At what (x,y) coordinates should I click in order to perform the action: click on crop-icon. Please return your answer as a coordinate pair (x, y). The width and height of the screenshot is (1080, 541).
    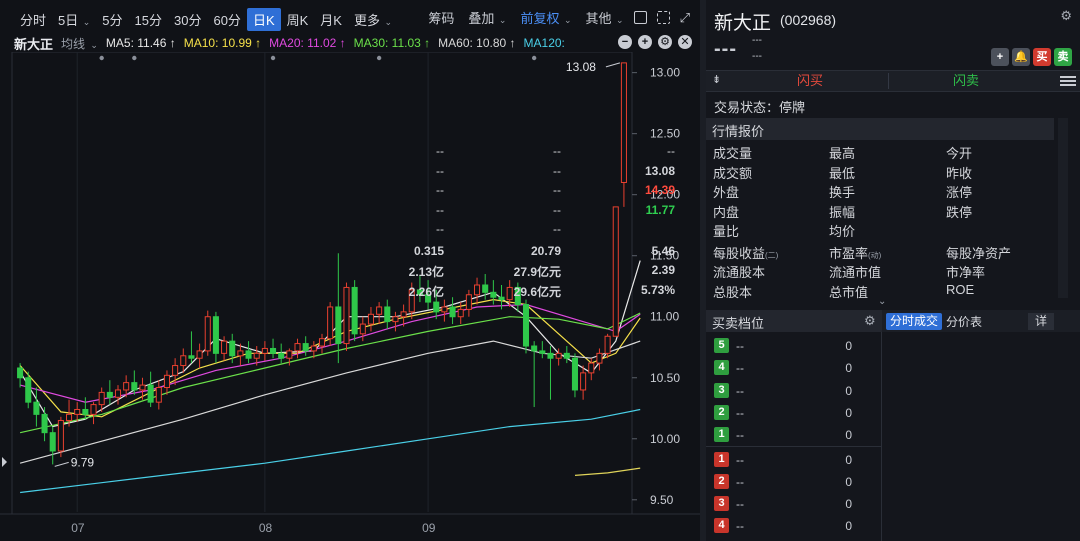
    Looking at the image, I should click on (663, 17).